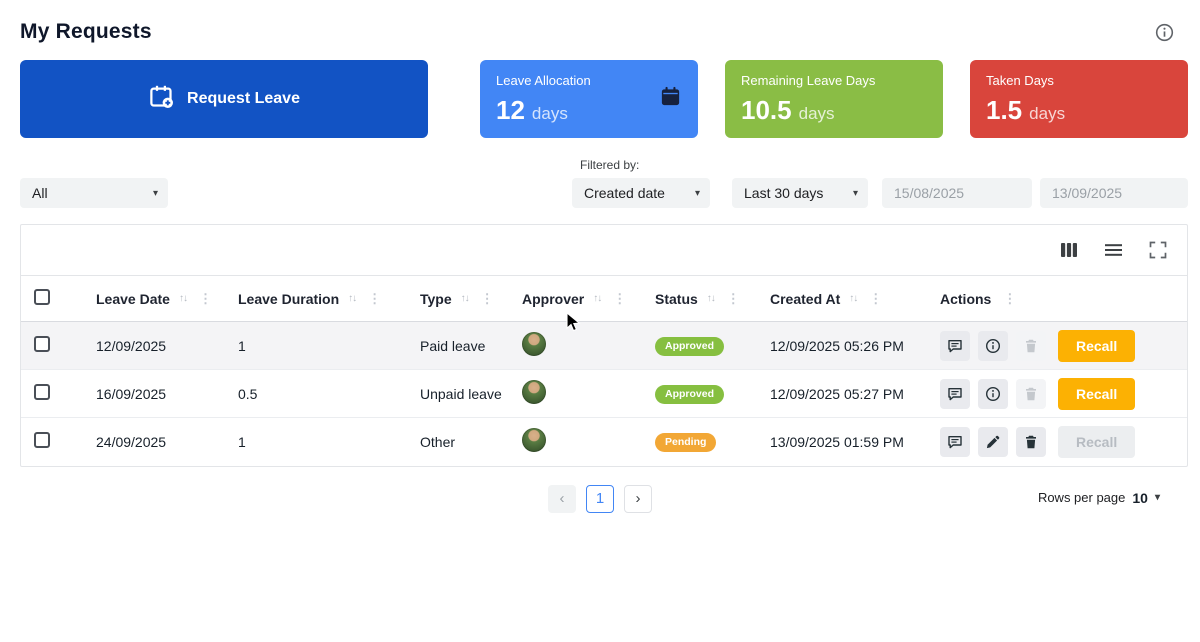 This screenshot has width=1200, height=642. I want to click on type-cell: Unpaid leave, so click(461, 393).